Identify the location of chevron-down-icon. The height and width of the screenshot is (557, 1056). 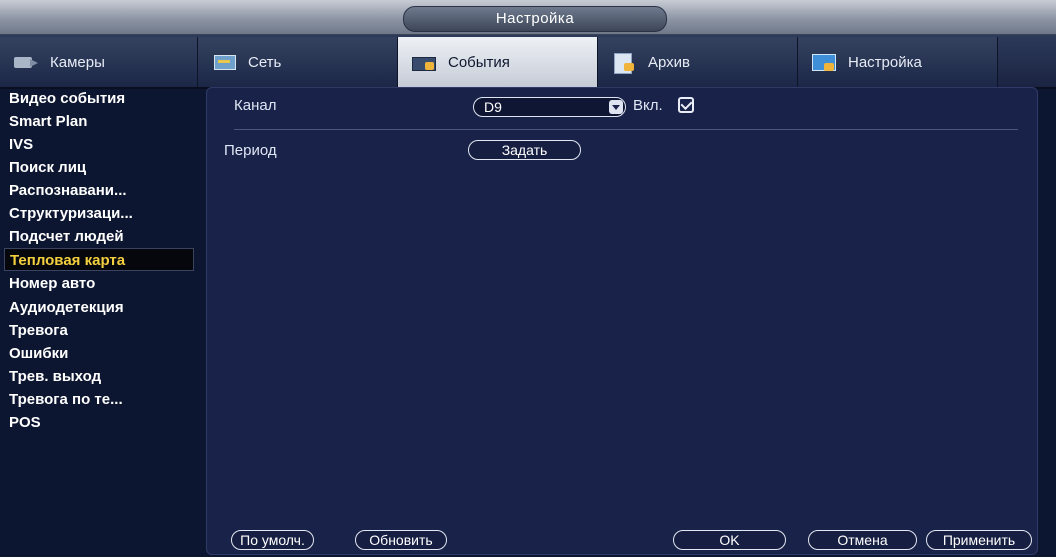
(616, 107).